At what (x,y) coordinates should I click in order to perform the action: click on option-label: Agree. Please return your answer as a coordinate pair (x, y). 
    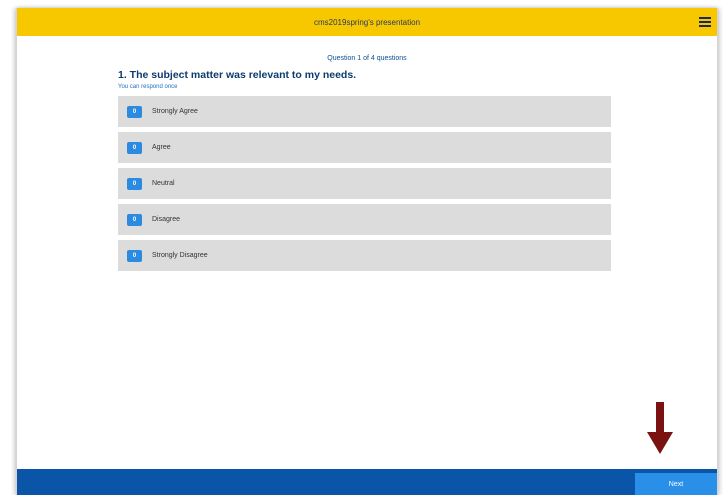
    Looking at the image, I should click on (161, 147).